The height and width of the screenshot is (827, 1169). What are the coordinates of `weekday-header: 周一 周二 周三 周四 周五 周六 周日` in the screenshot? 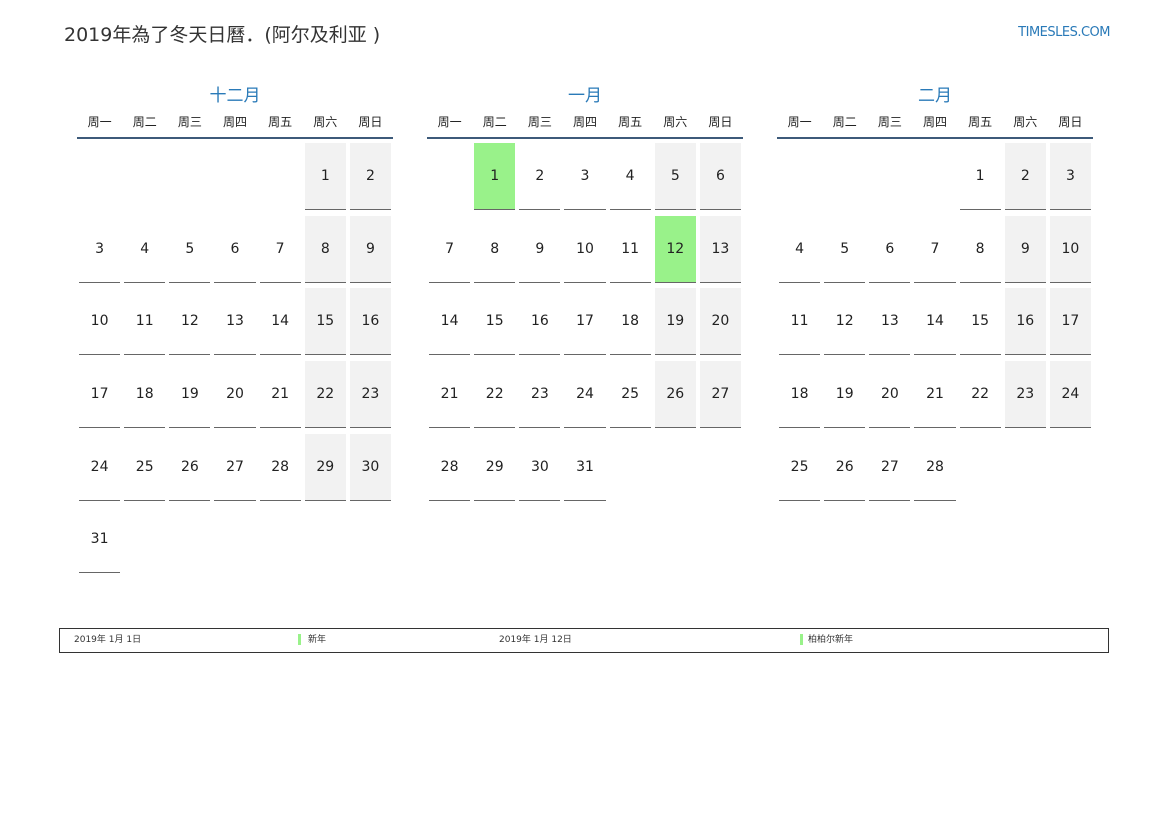 It's located at (935, 123).